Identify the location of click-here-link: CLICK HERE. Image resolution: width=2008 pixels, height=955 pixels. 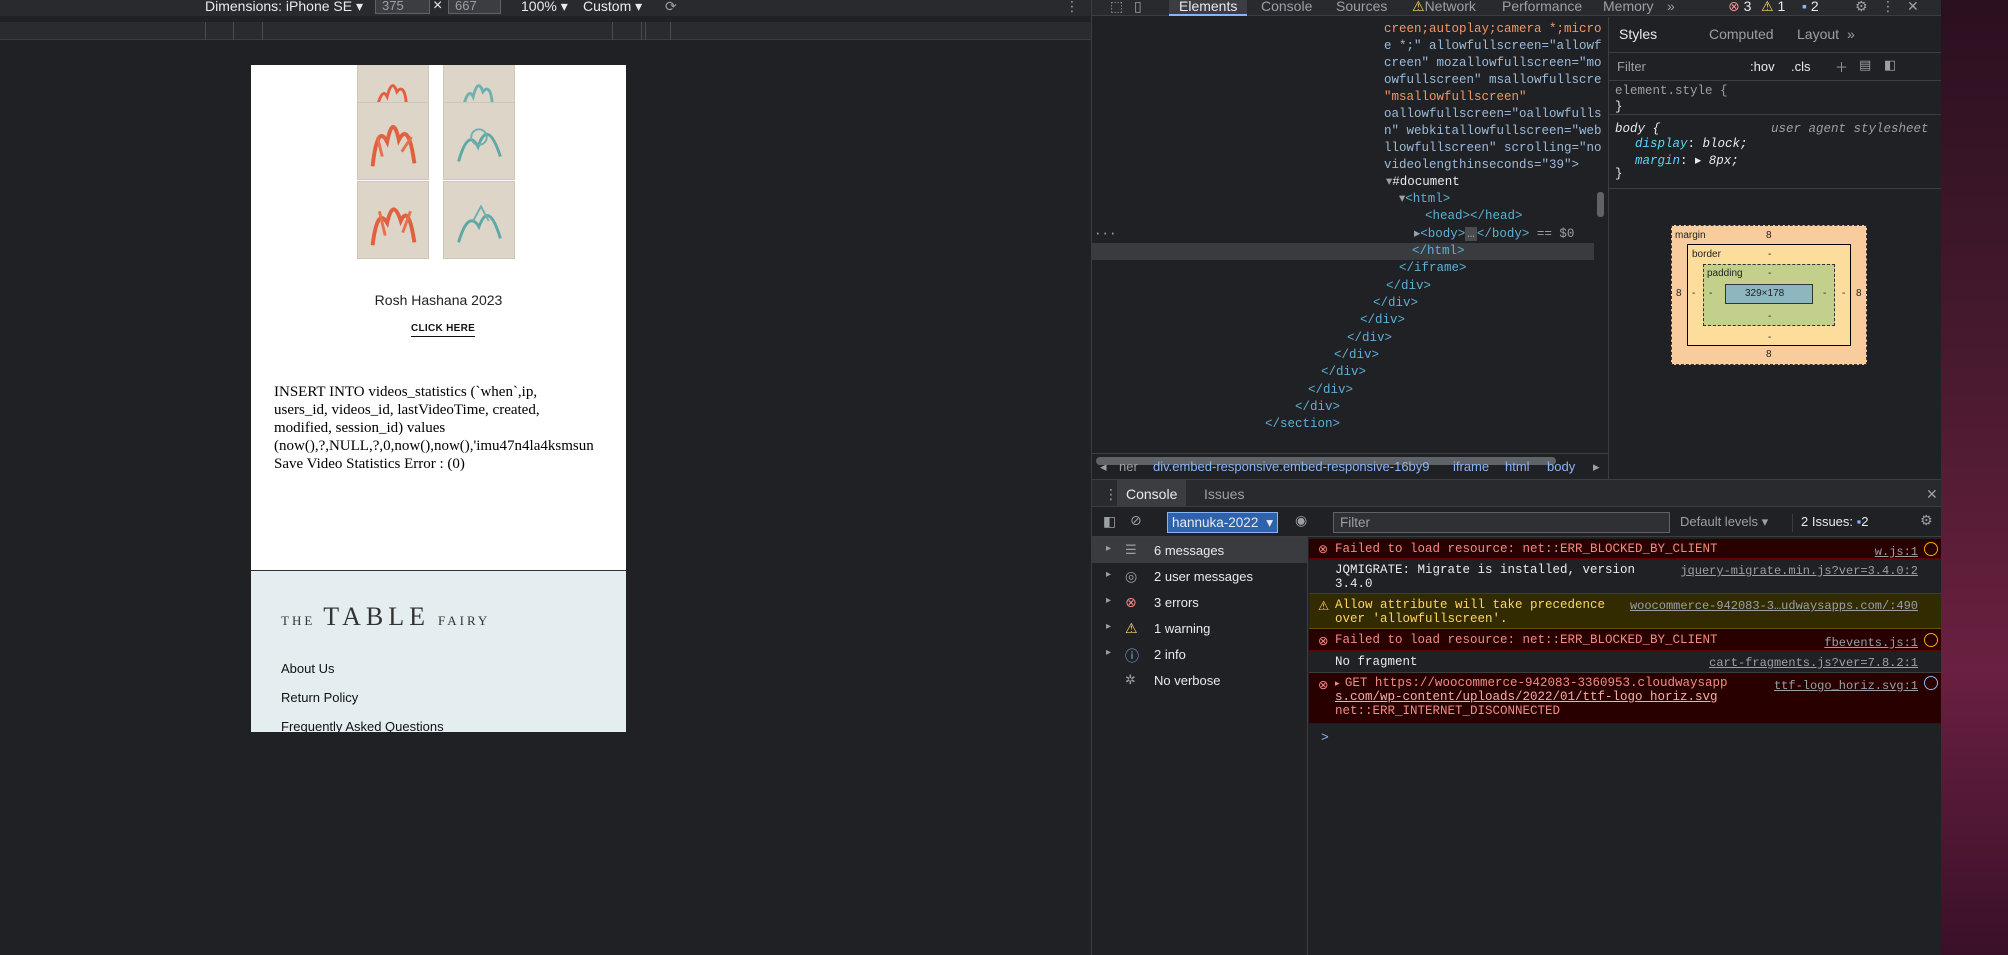
(443, 330).